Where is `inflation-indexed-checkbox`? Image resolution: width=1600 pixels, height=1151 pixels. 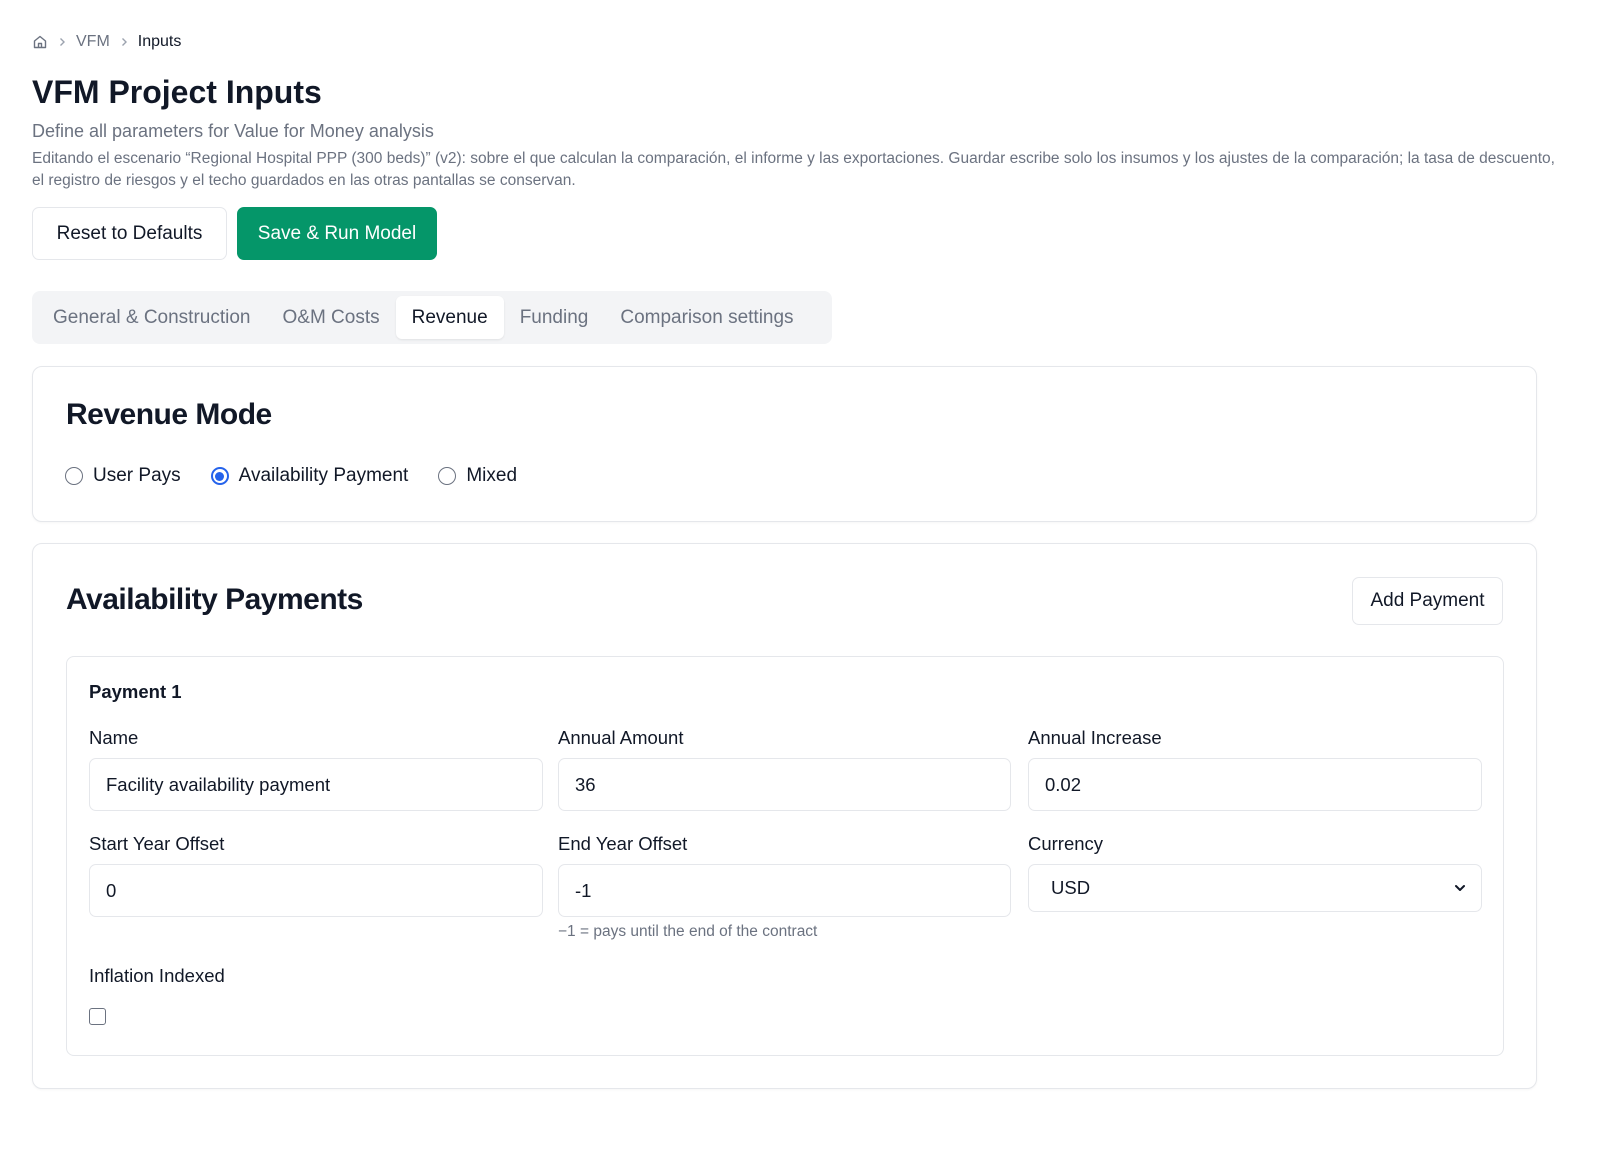
inflation-indexed-checkbox is located at coordinates (97, 1016).